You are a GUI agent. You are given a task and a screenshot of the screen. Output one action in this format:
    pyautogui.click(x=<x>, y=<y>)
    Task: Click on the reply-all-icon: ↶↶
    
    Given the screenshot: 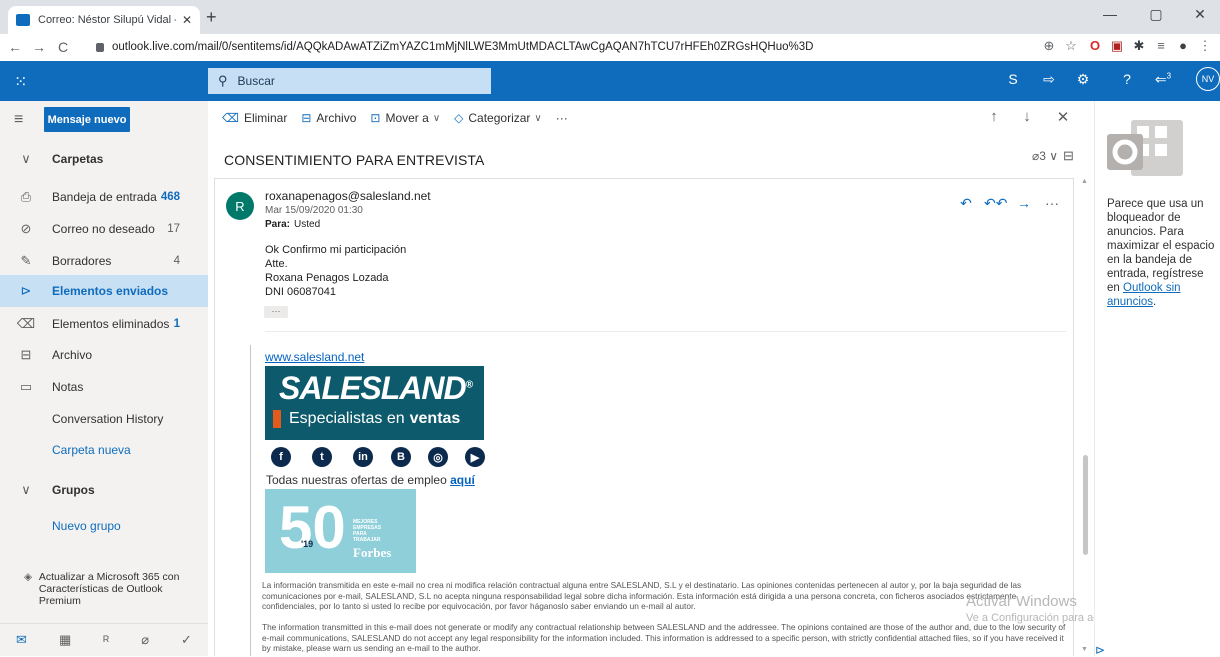 What is the action you would take?
    pyautogui.click(x=995, y=203)
    